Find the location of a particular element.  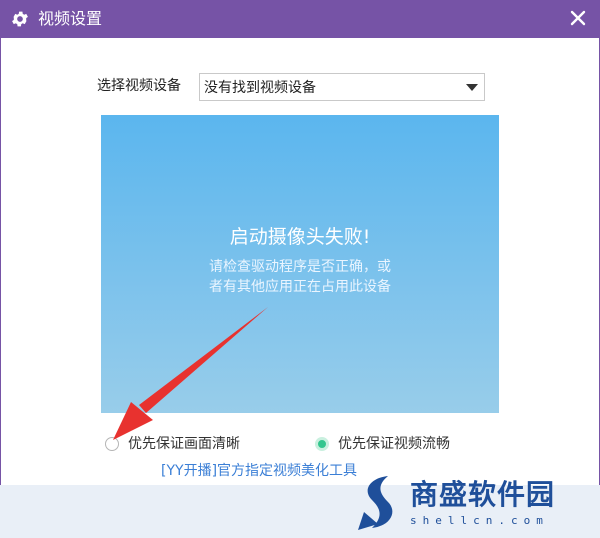

camera-fail-hint: 请检查驱动程序是否正确，或 者有其他应用正在占用此设备 is located at coordinates (300, 277).